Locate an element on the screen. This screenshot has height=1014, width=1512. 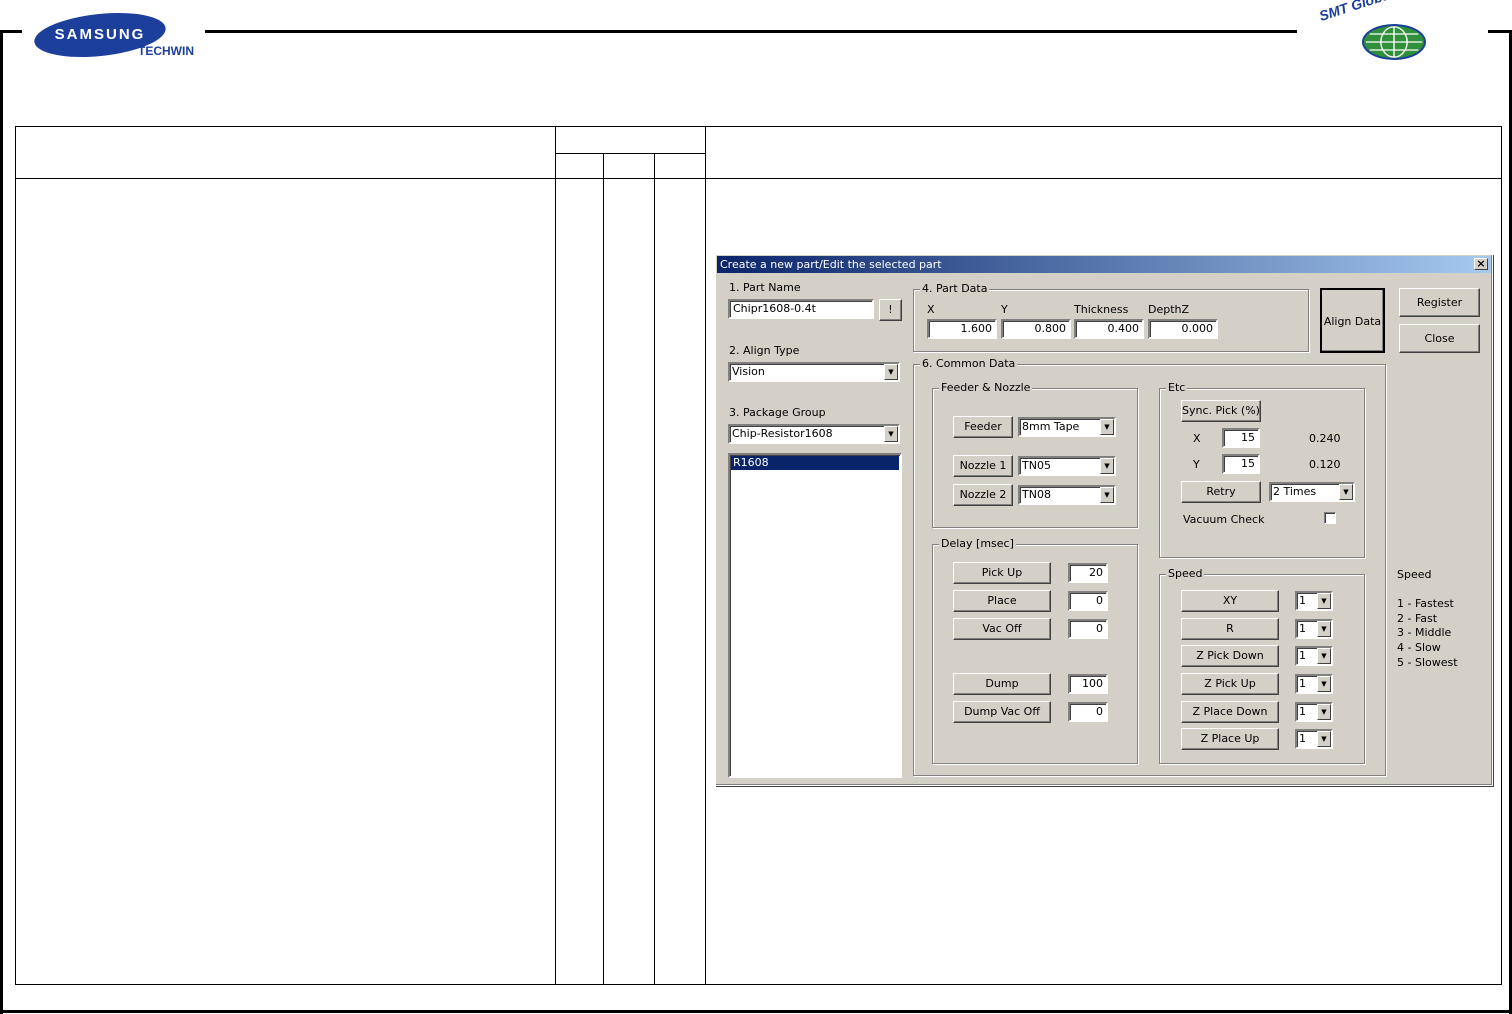
techwin-logo-text: TECHWIN is located at coordinates (166, 51).